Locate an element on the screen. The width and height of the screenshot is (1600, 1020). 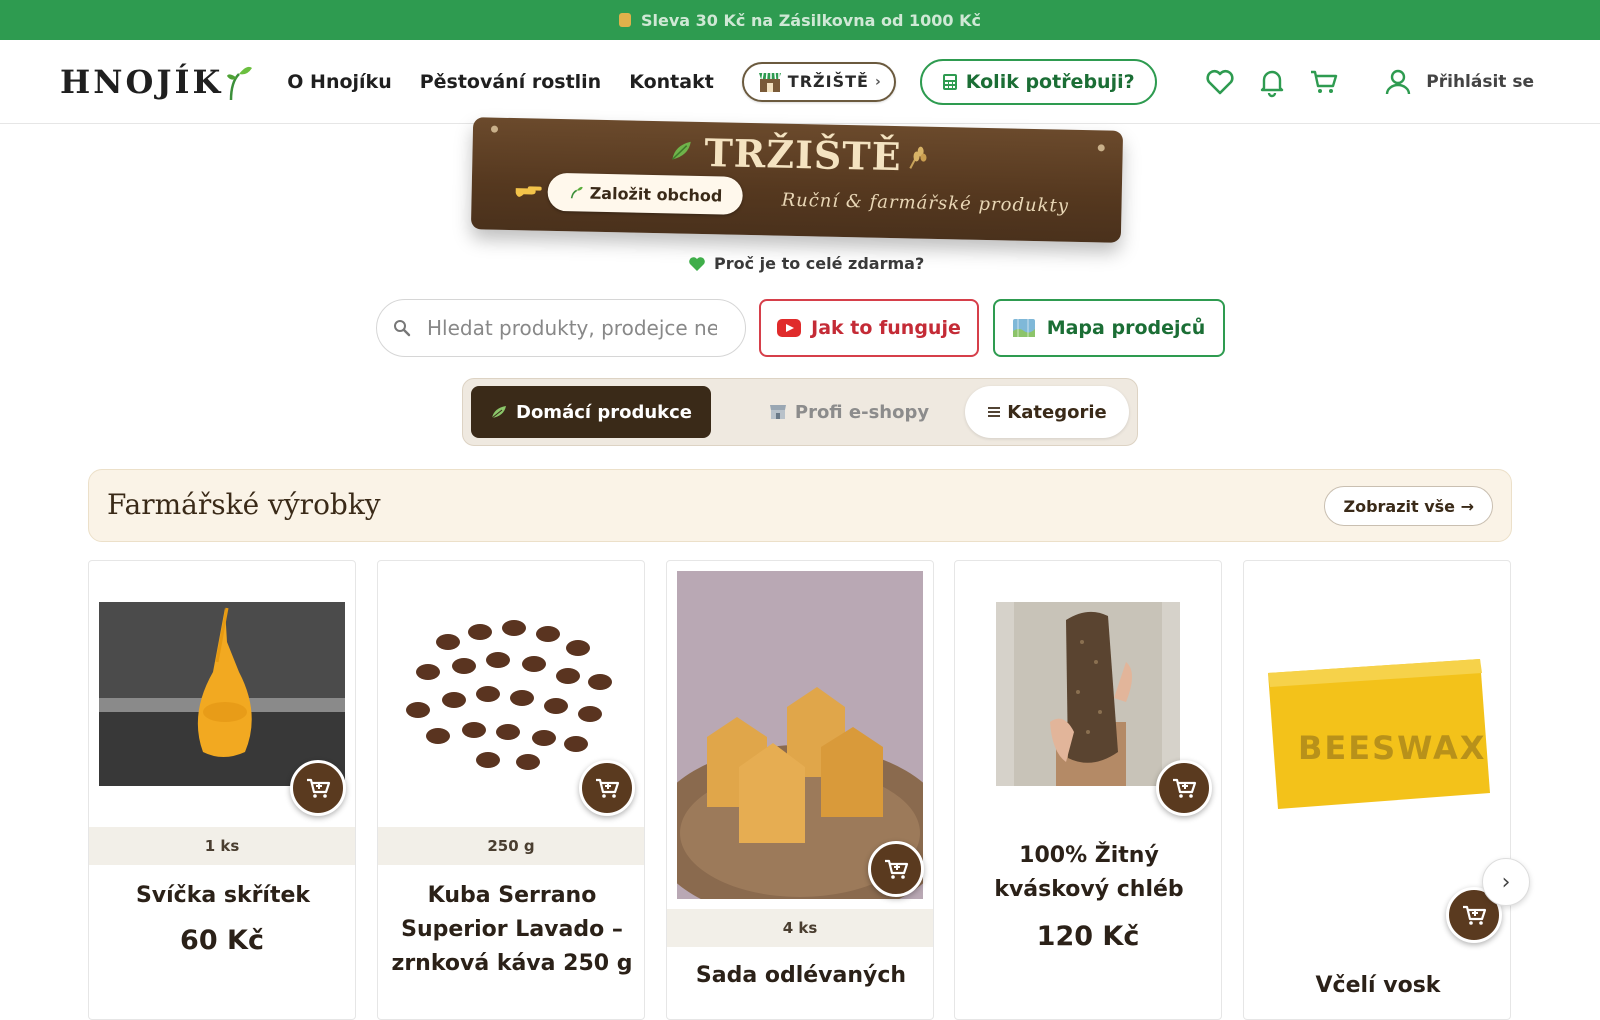
board-title: TRŽIŠTĚ is located at coordinates (803, 155).